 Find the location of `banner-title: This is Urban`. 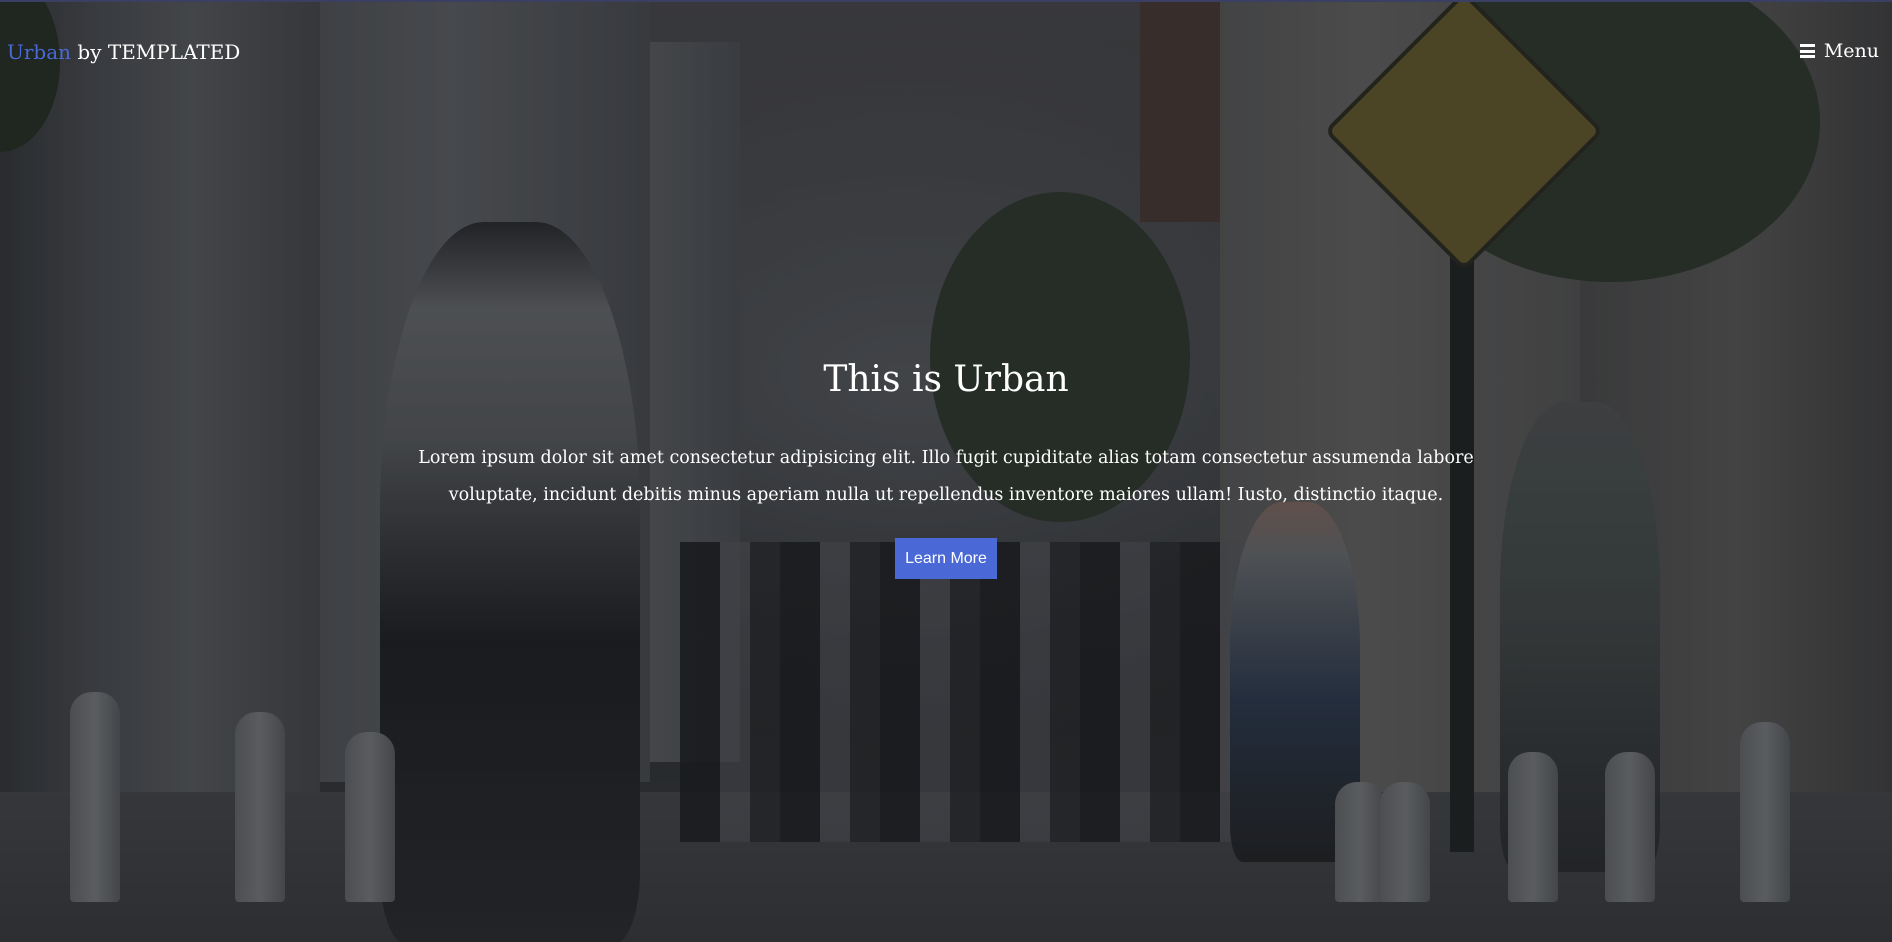

banner-title: This is Urban is located at coordinates (946, 379).